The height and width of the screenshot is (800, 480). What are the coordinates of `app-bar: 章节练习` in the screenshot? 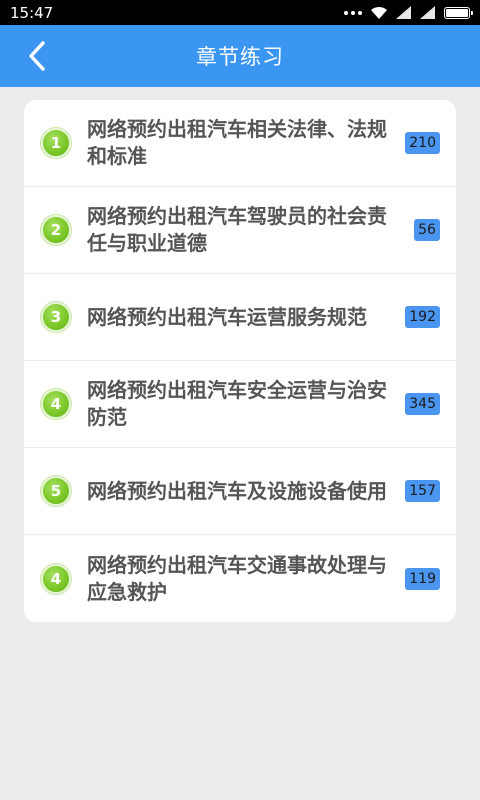 It's located at (240, 56).